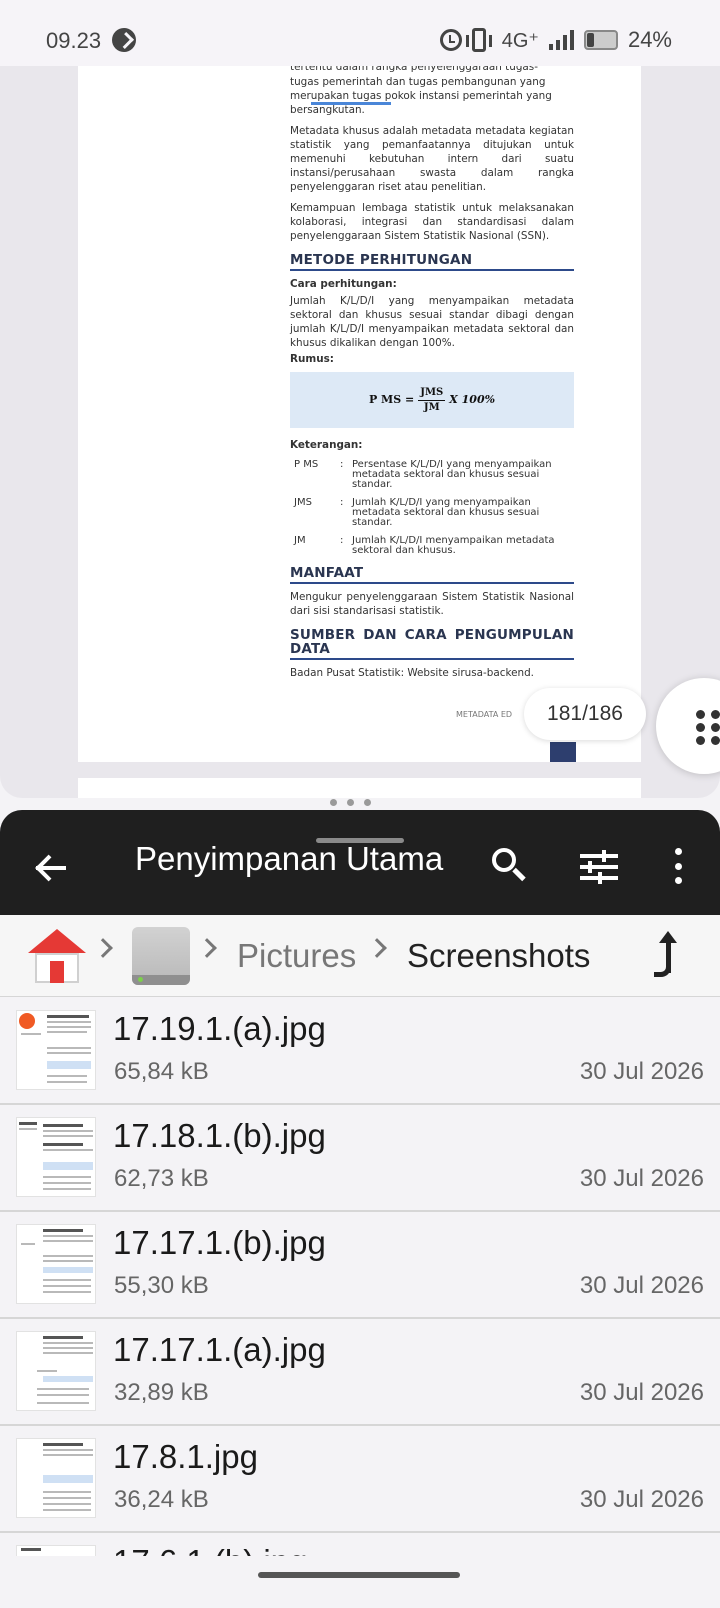  Describe the element at coordinates (688, 726) in the screenshot. I see `page-grid-button` at that location.